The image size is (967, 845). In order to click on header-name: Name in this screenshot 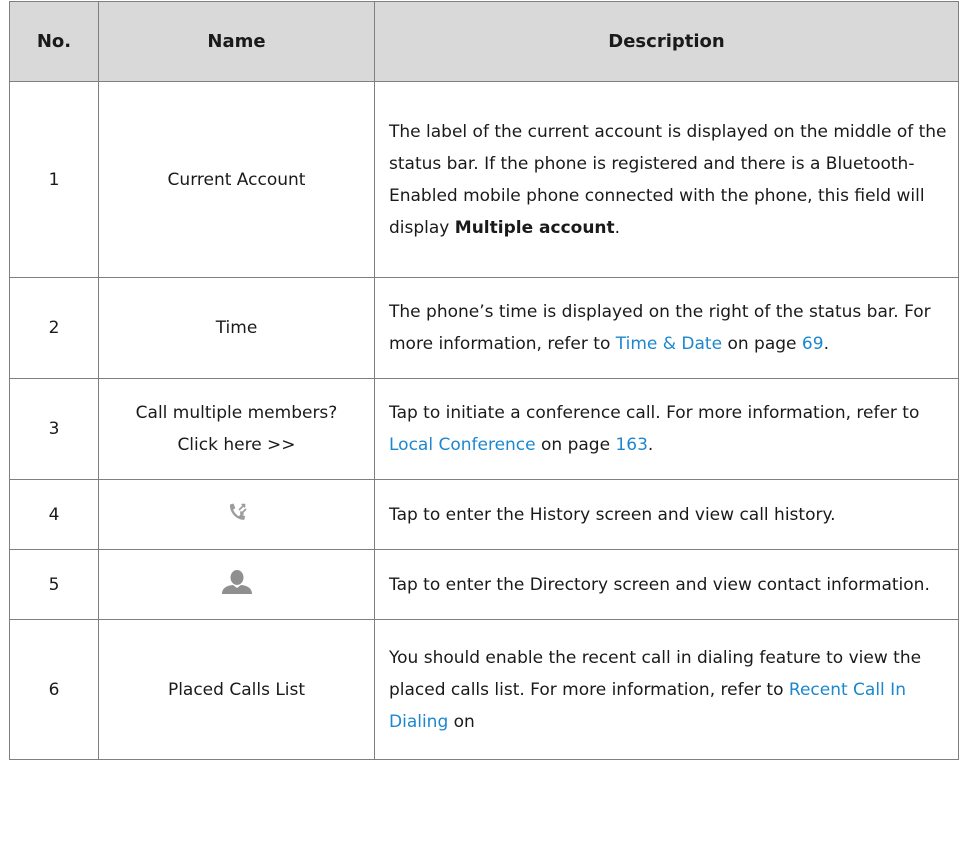, I will do `click(236, 41)`.